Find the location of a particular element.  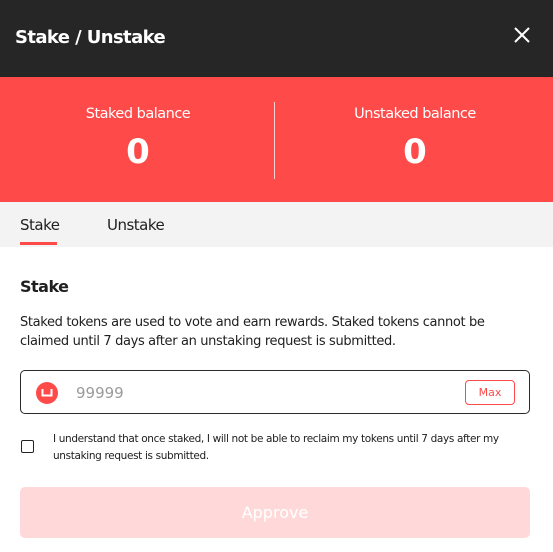

modal-header: Stake / Unstake is located at coordinates (276, 38).